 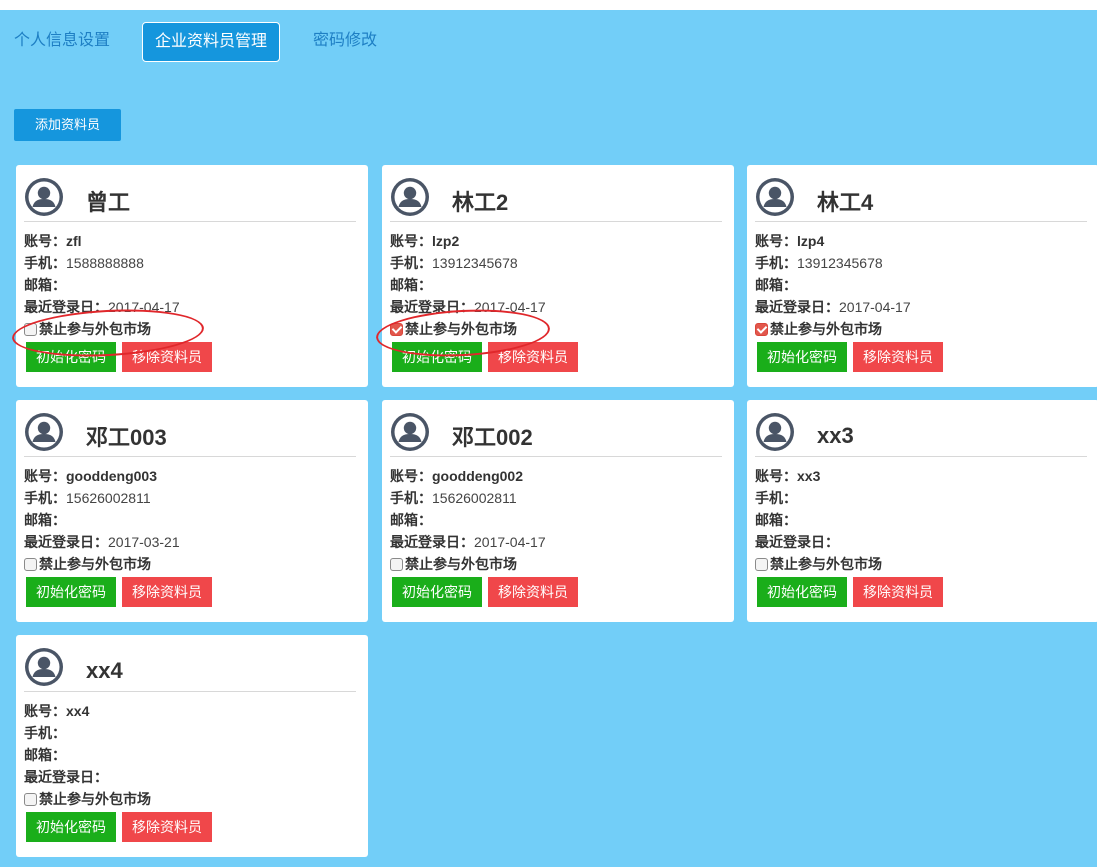 I want to click on account-row: 账号：lzp2, so click(x=558, y=241).